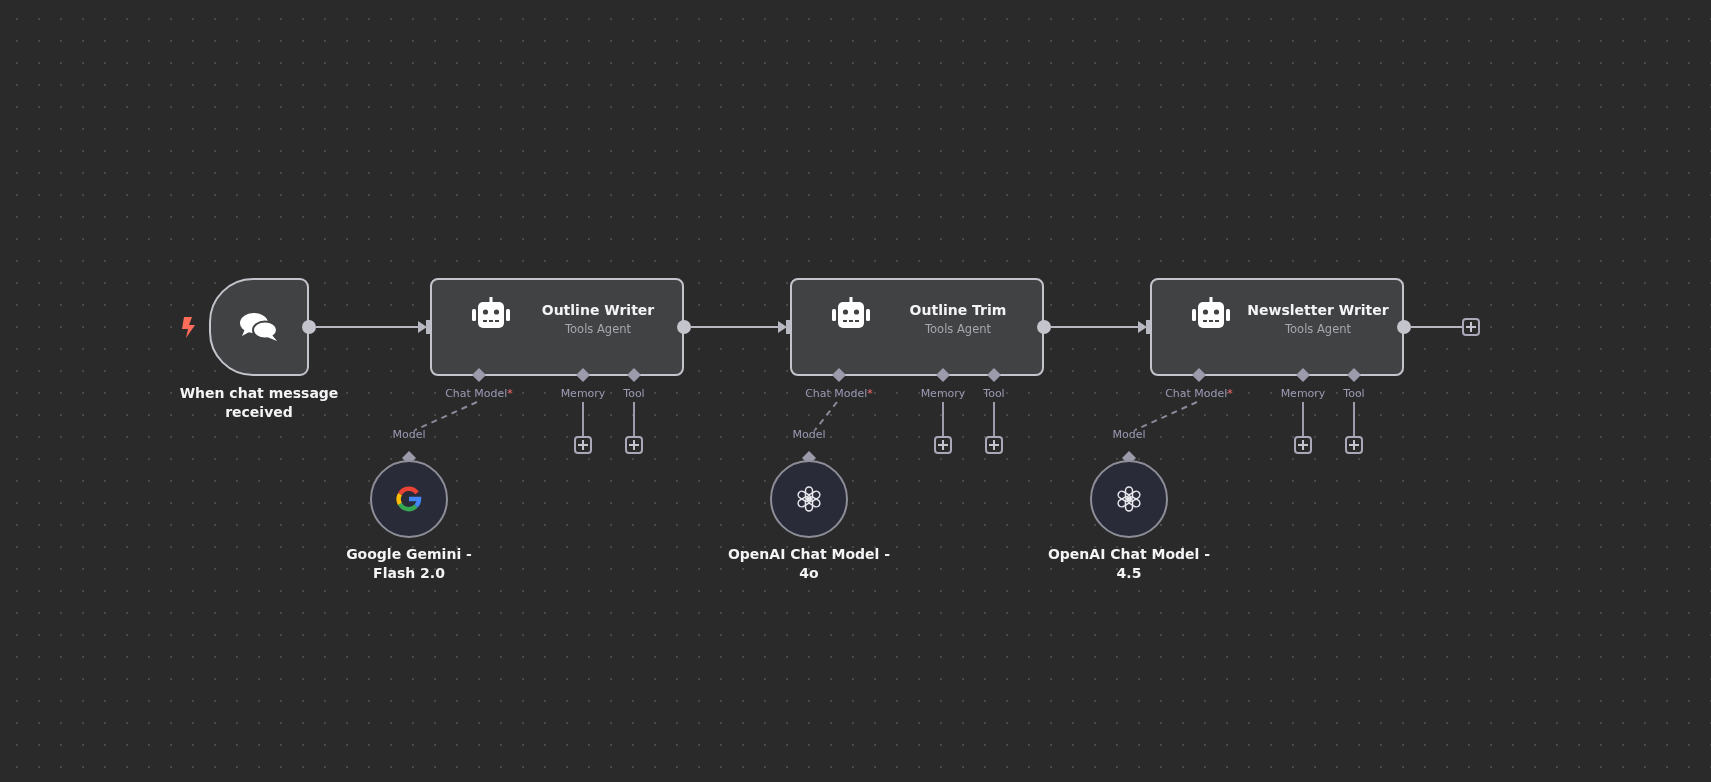 Image resolution: width=1711 pixels, height=782 pixels. I want to click on node-label: OpenAI Chat Model - 4.5, so click(1129, 564).